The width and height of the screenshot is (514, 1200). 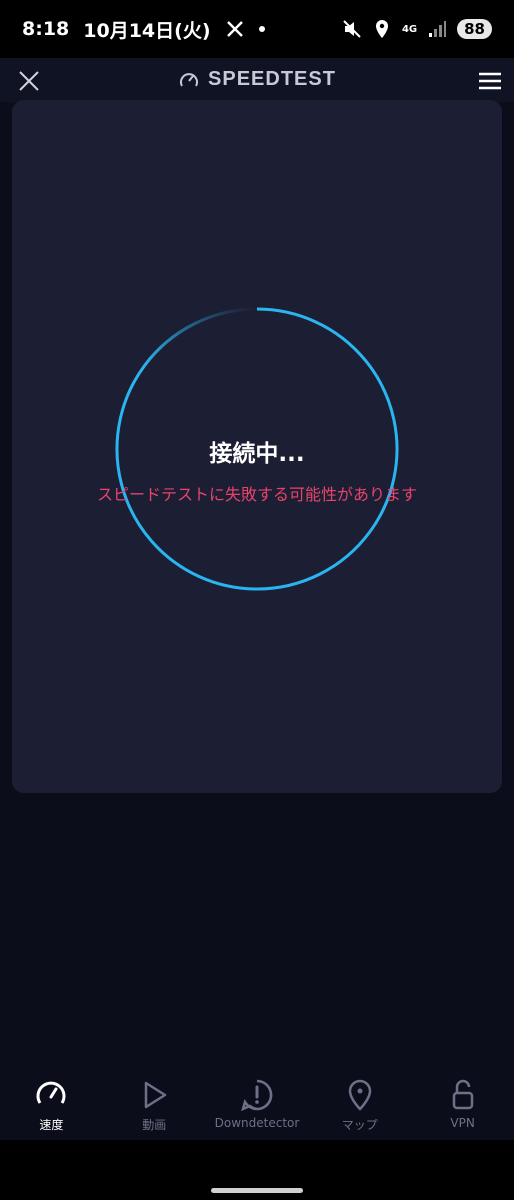 I want to click on speedometer-icon, so click(x=51, y=1092).